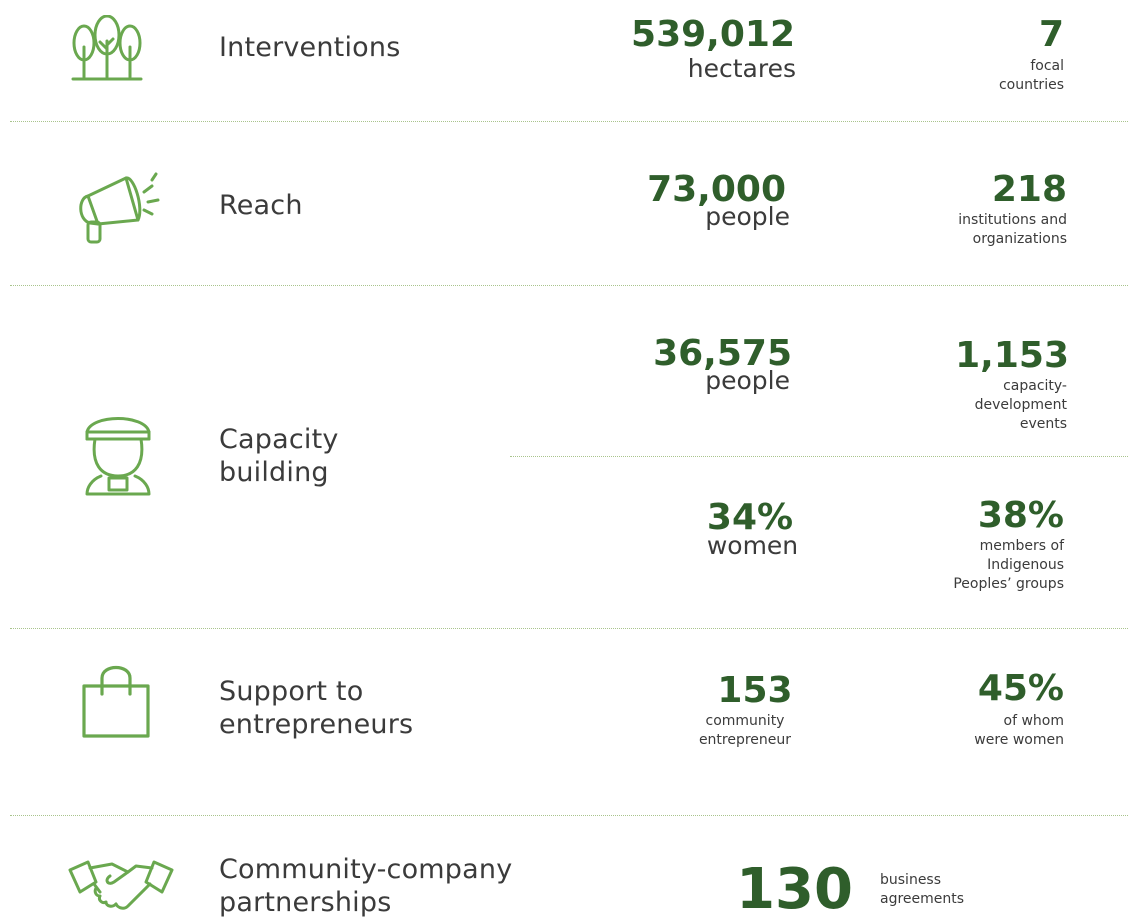  I want to click on stat-value-institutions: 218, so click(1029, 189).